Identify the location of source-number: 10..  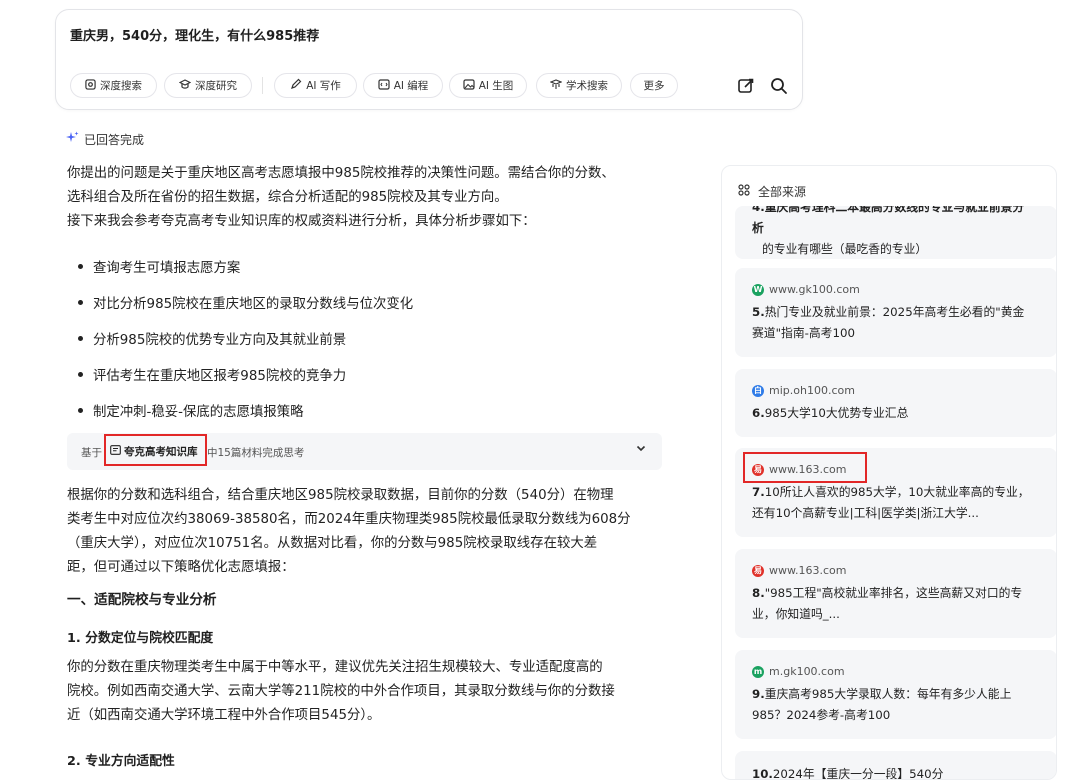
(762, 773).